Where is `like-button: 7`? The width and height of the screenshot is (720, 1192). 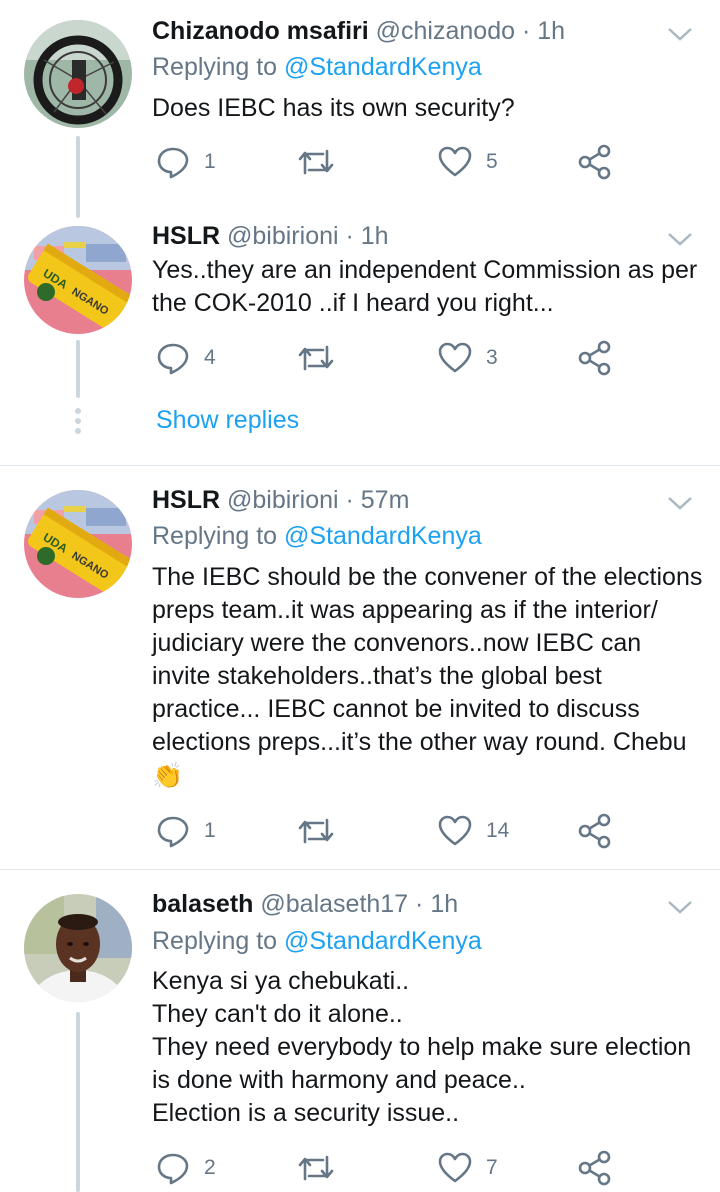 like-button: 7 is located at coordinates (468, 1168).